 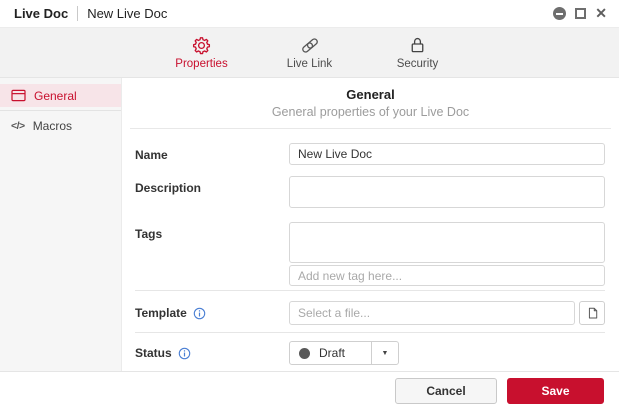 What do you see at coordinates (161, 313) in the screenshot?
I see `template-label: Template` at bounding box center [161, 313].